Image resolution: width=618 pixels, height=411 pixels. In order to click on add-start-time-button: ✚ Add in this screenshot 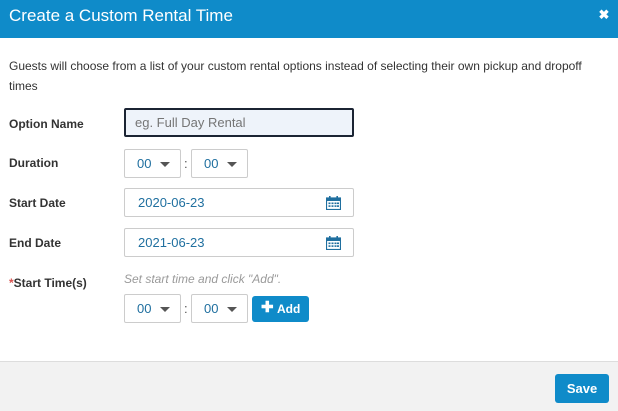, I will do `click(280, 309)`.